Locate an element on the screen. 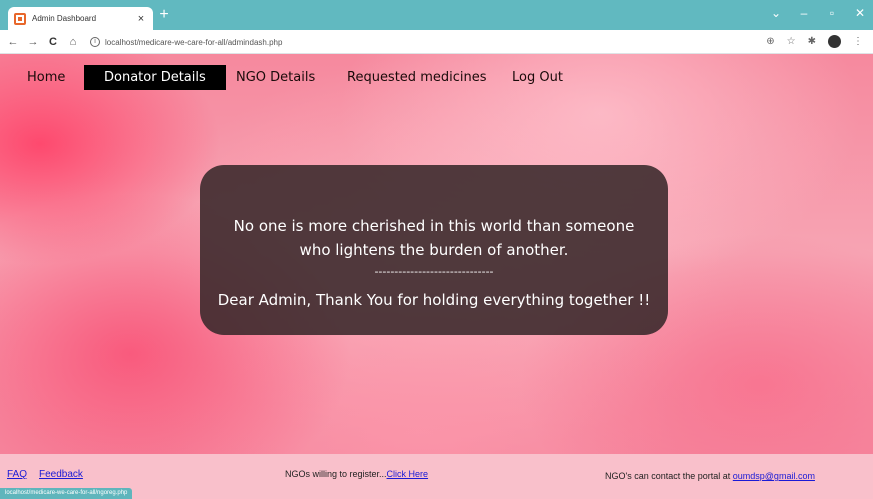  register-click-here-link: Click Here is located at coordinates (408, 474).